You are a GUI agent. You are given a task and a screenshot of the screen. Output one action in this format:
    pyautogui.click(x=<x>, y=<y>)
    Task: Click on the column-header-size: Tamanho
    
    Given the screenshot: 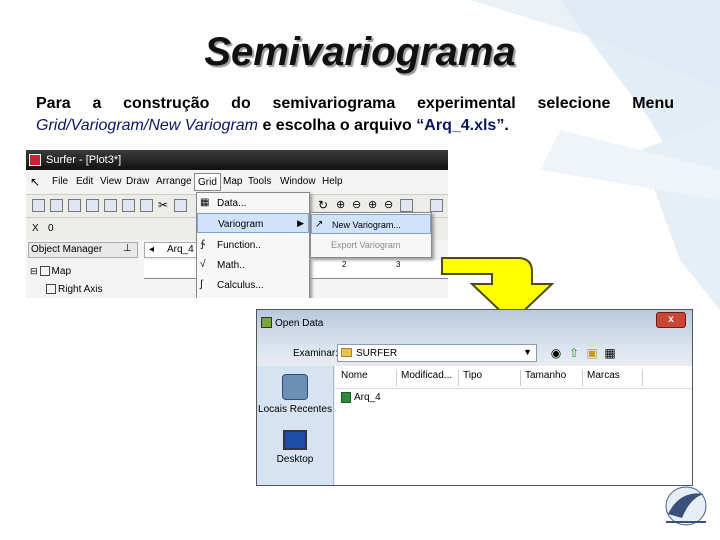 What is the action you would take?
    pyautogui.click(x=552, y=378)
    